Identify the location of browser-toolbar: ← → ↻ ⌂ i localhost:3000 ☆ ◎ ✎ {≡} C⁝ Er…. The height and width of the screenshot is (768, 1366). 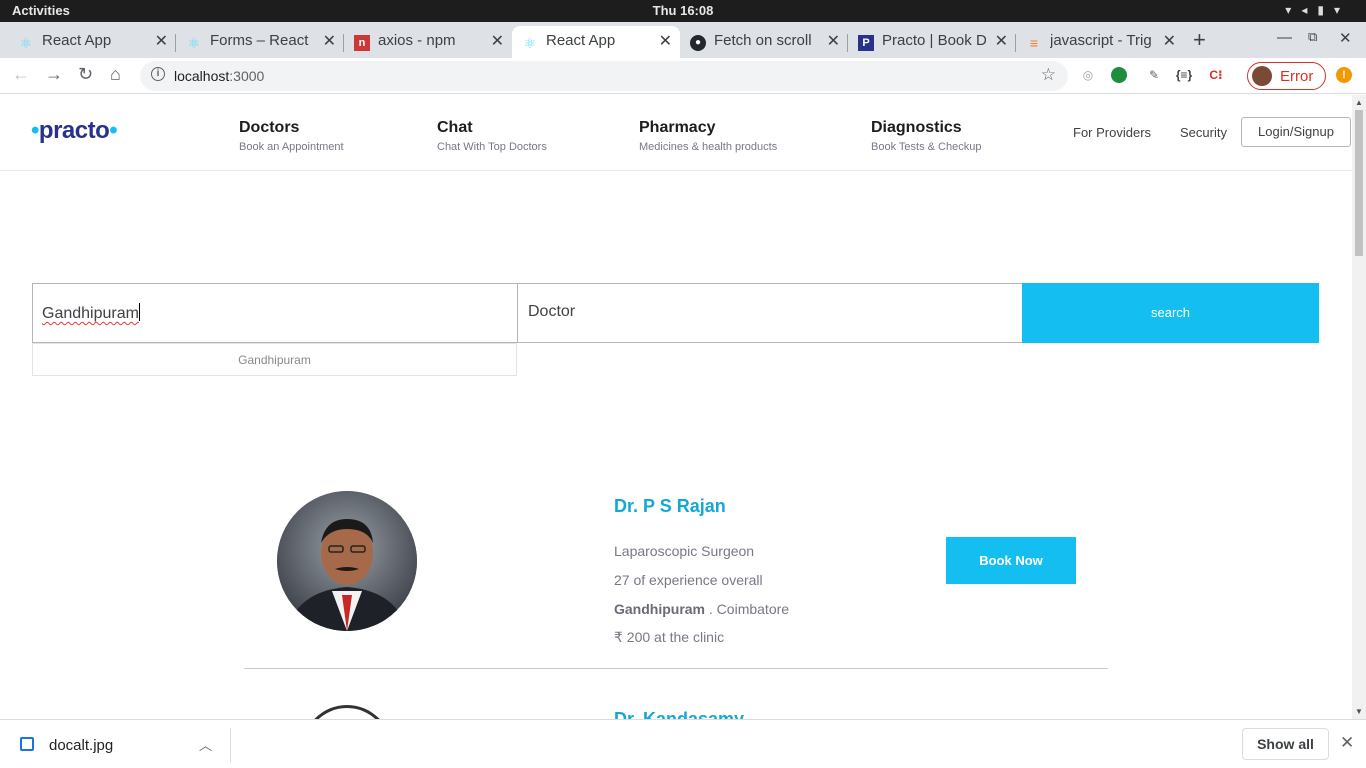
(683, 76).